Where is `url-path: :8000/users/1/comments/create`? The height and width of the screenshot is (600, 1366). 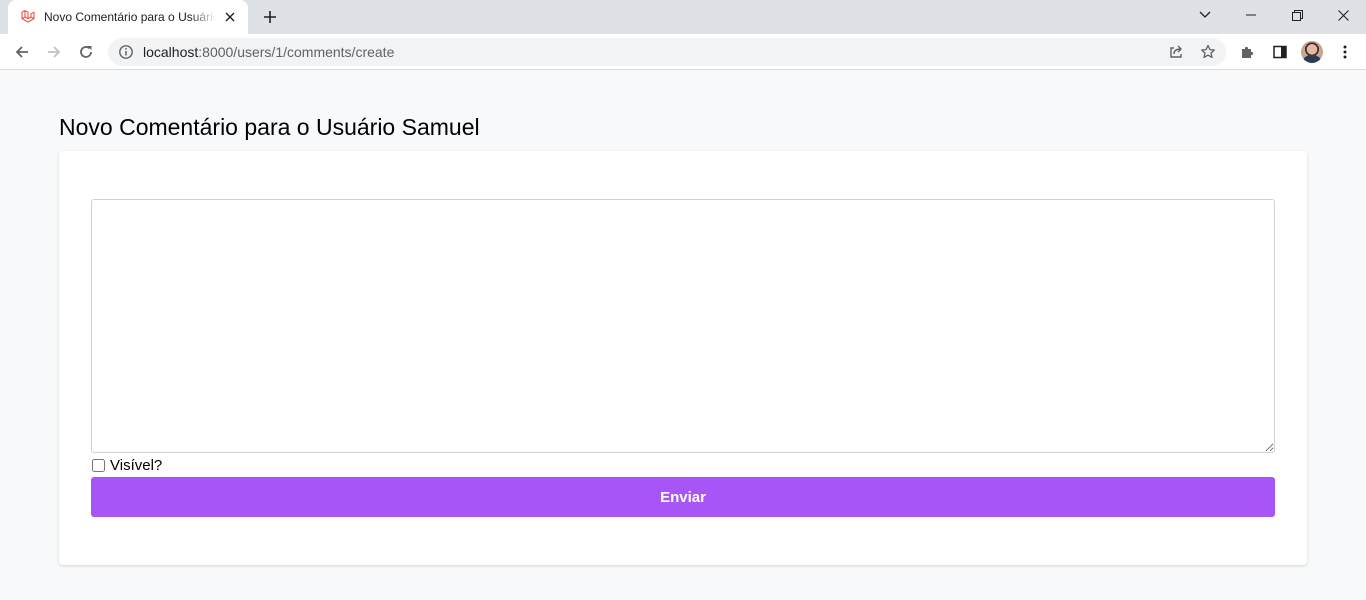 url-path: :8000/users/1/comments/create is located at coordinates (296, 52).